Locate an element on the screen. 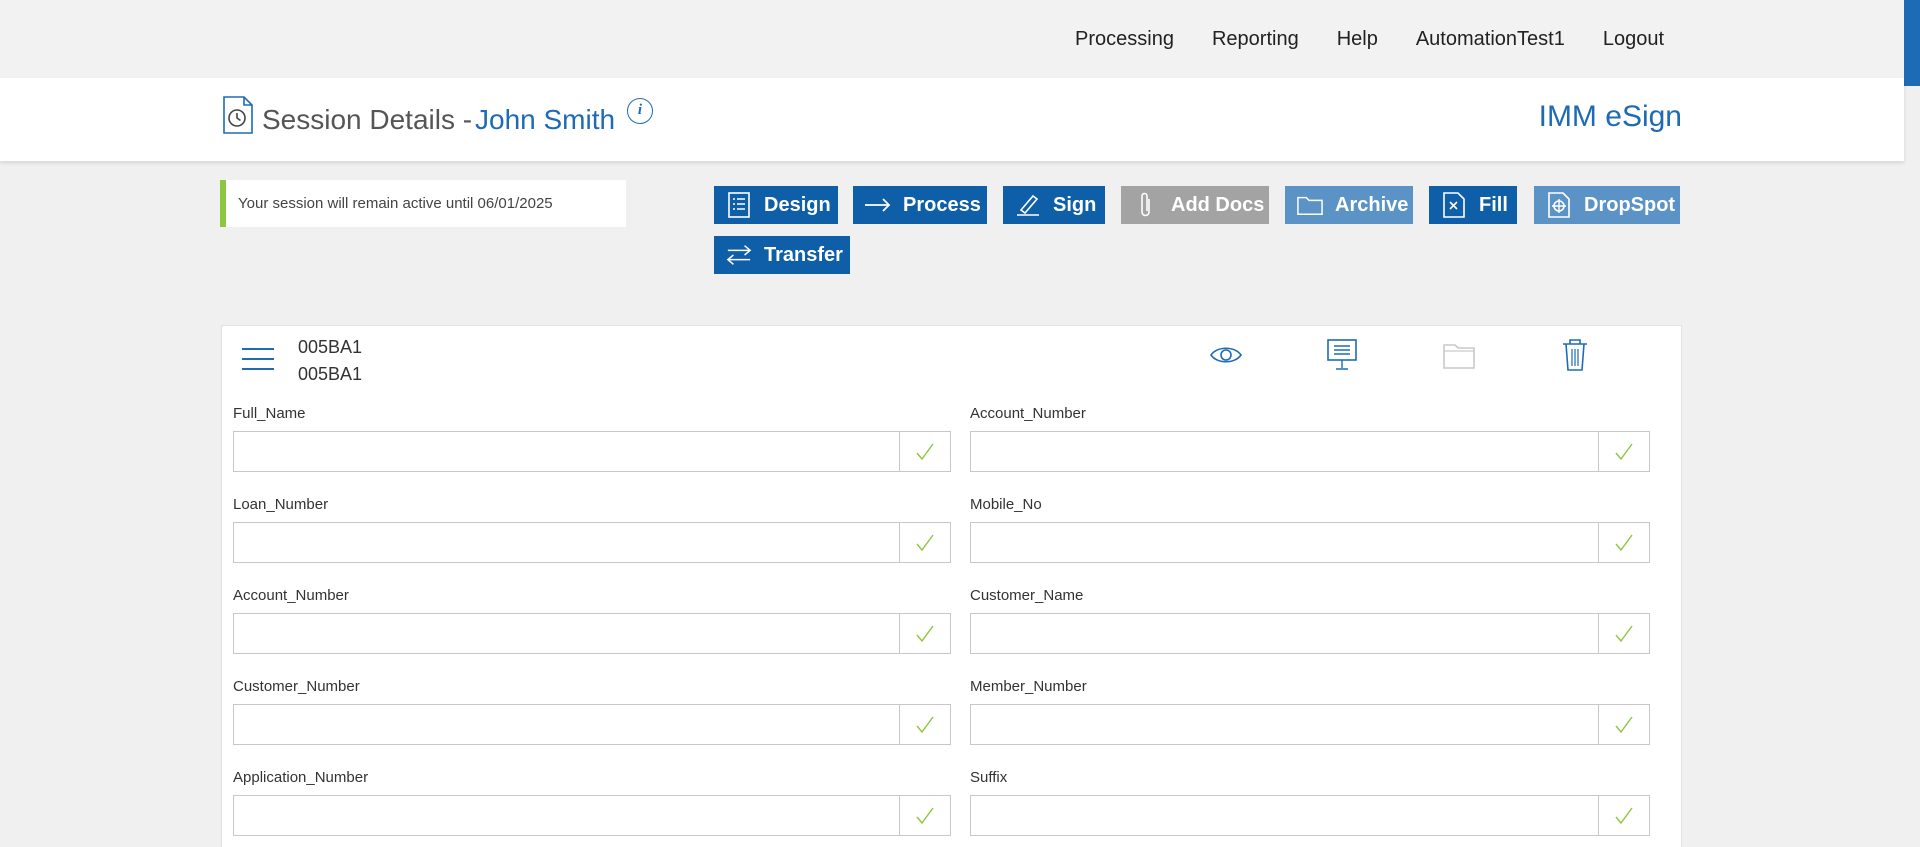  dropspot-button-label: DropSpot is located at coordinates (1630, 204).